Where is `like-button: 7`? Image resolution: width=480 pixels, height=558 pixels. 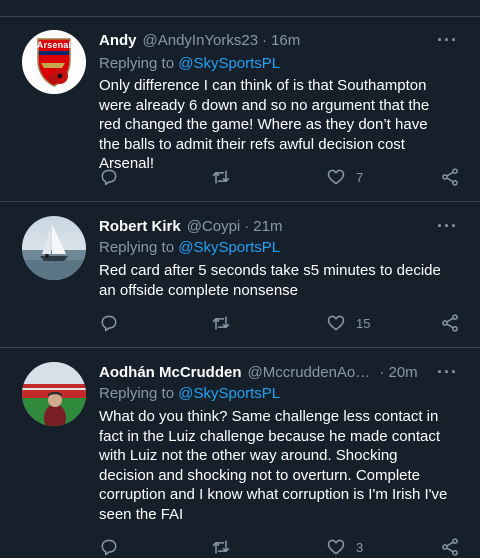 like-button: 7 is located at coordinates (344, 177).